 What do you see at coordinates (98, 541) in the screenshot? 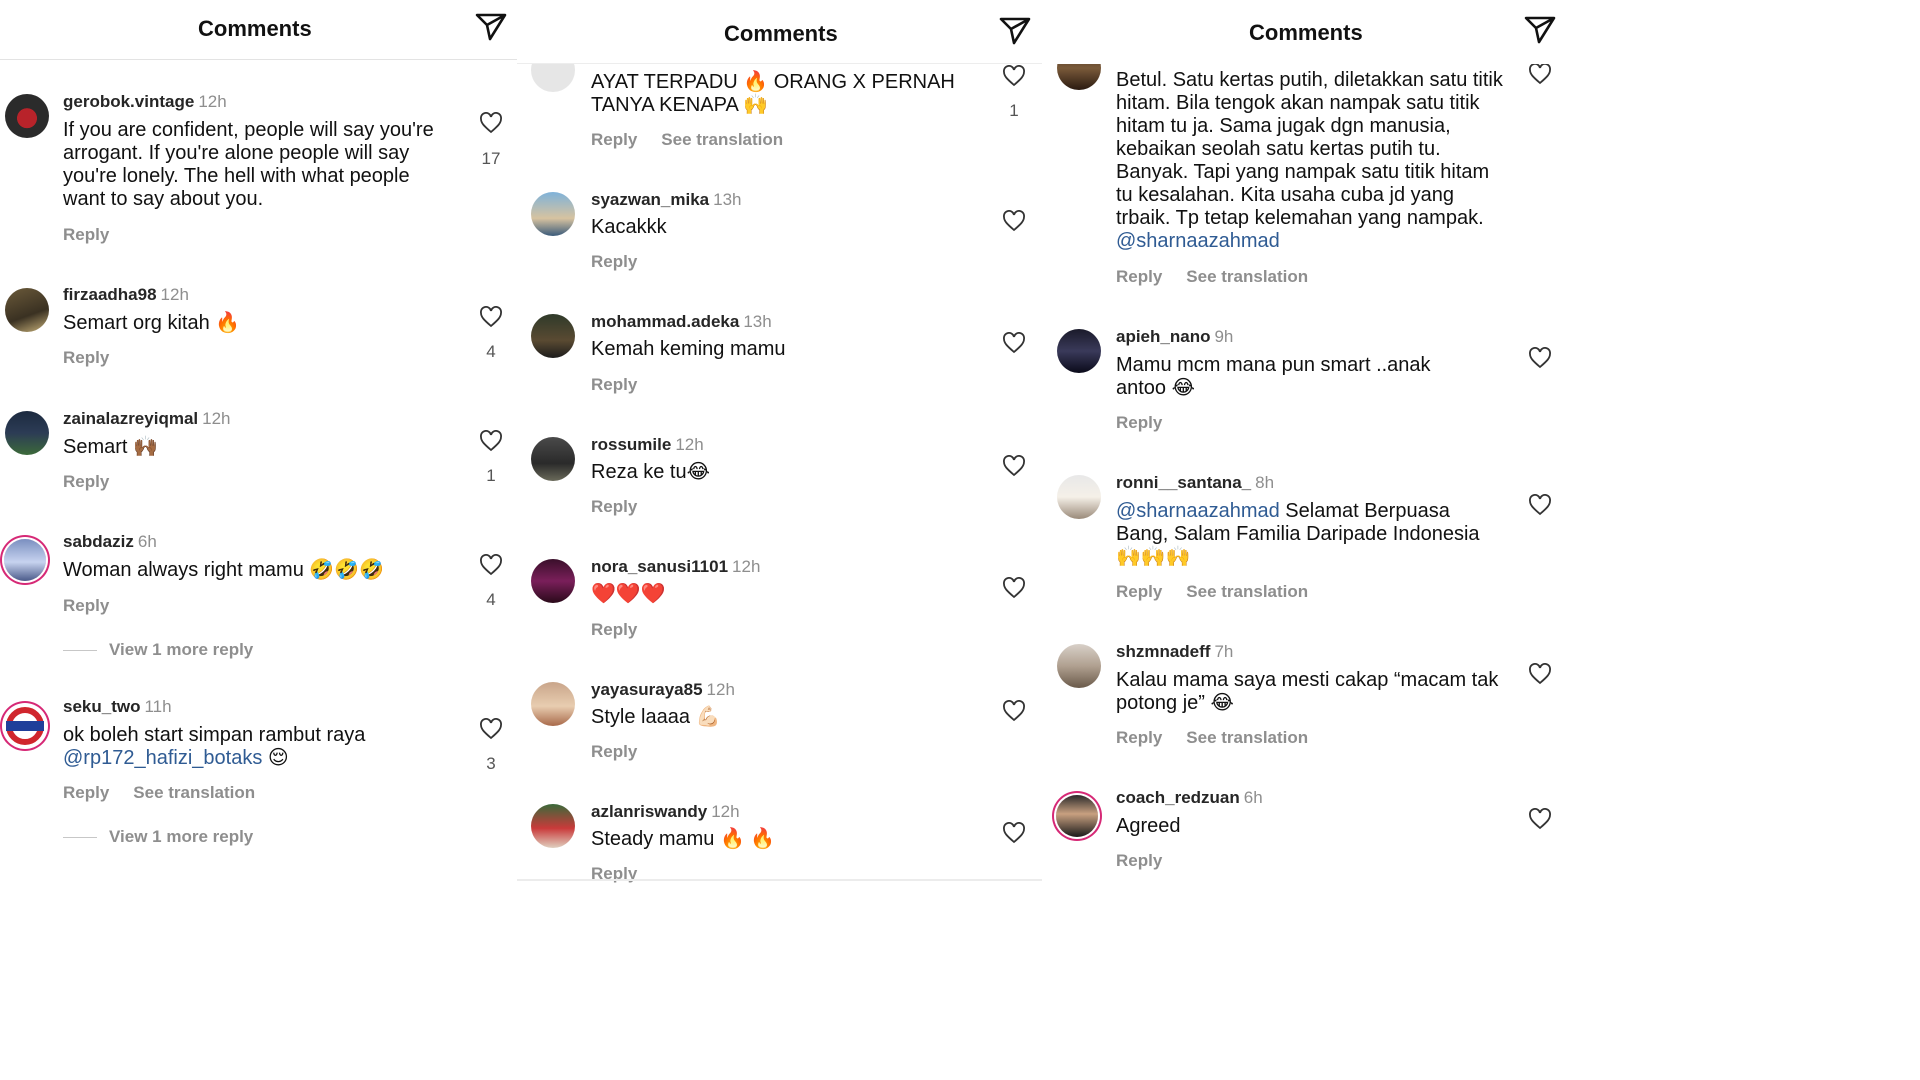
I see `comment-username: sabdaziz` at bounding box center [98, 541].